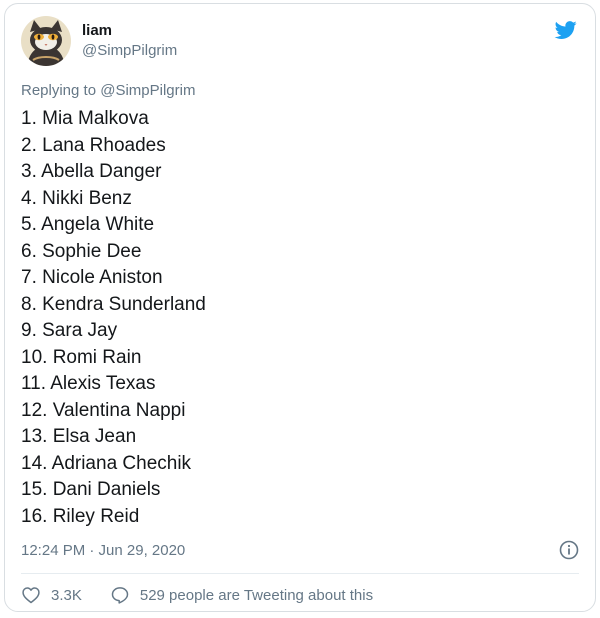 The width and height of the screenshot is (600, 618). I want to click on tweet-line: 16. Riley Reid, so click(80, 516).